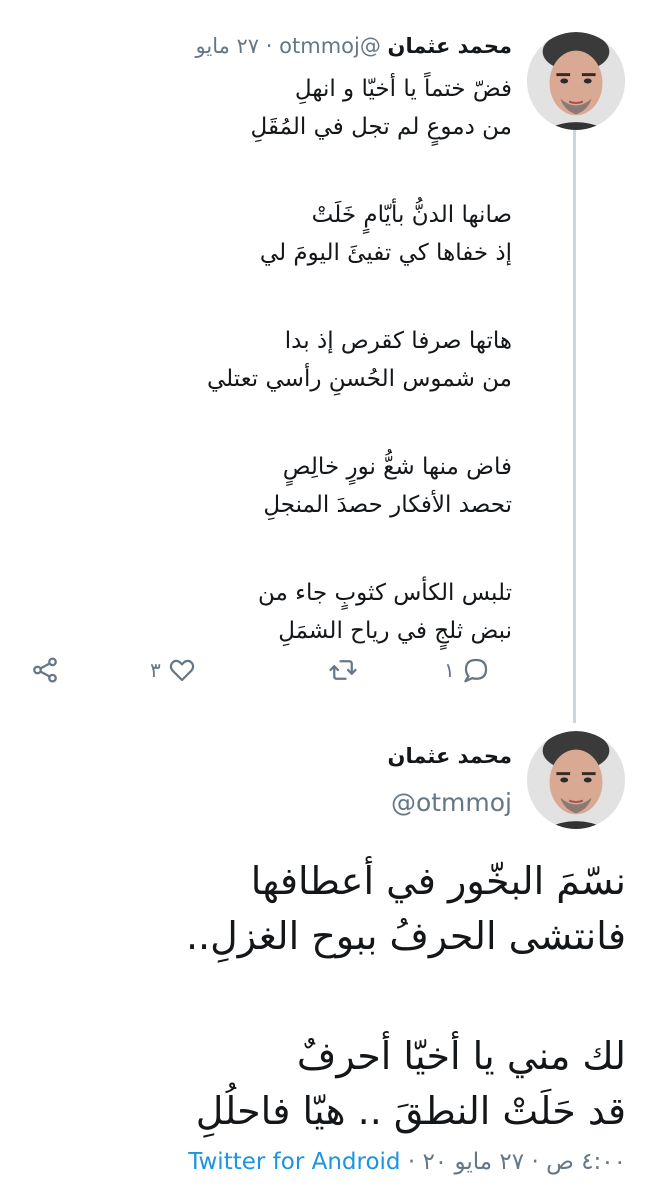 This screenshot has height=1204, width=646. What do you see at coordinates (476, 670) in the screenshot?
I see `reply-icon` at bounding box center [476, 670].